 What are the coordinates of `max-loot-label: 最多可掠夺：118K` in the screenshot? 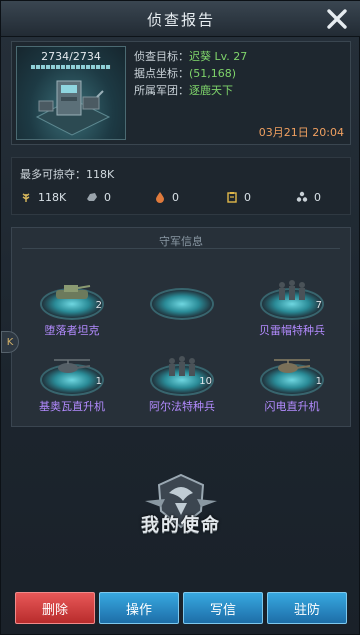 It's located at (67, 174).